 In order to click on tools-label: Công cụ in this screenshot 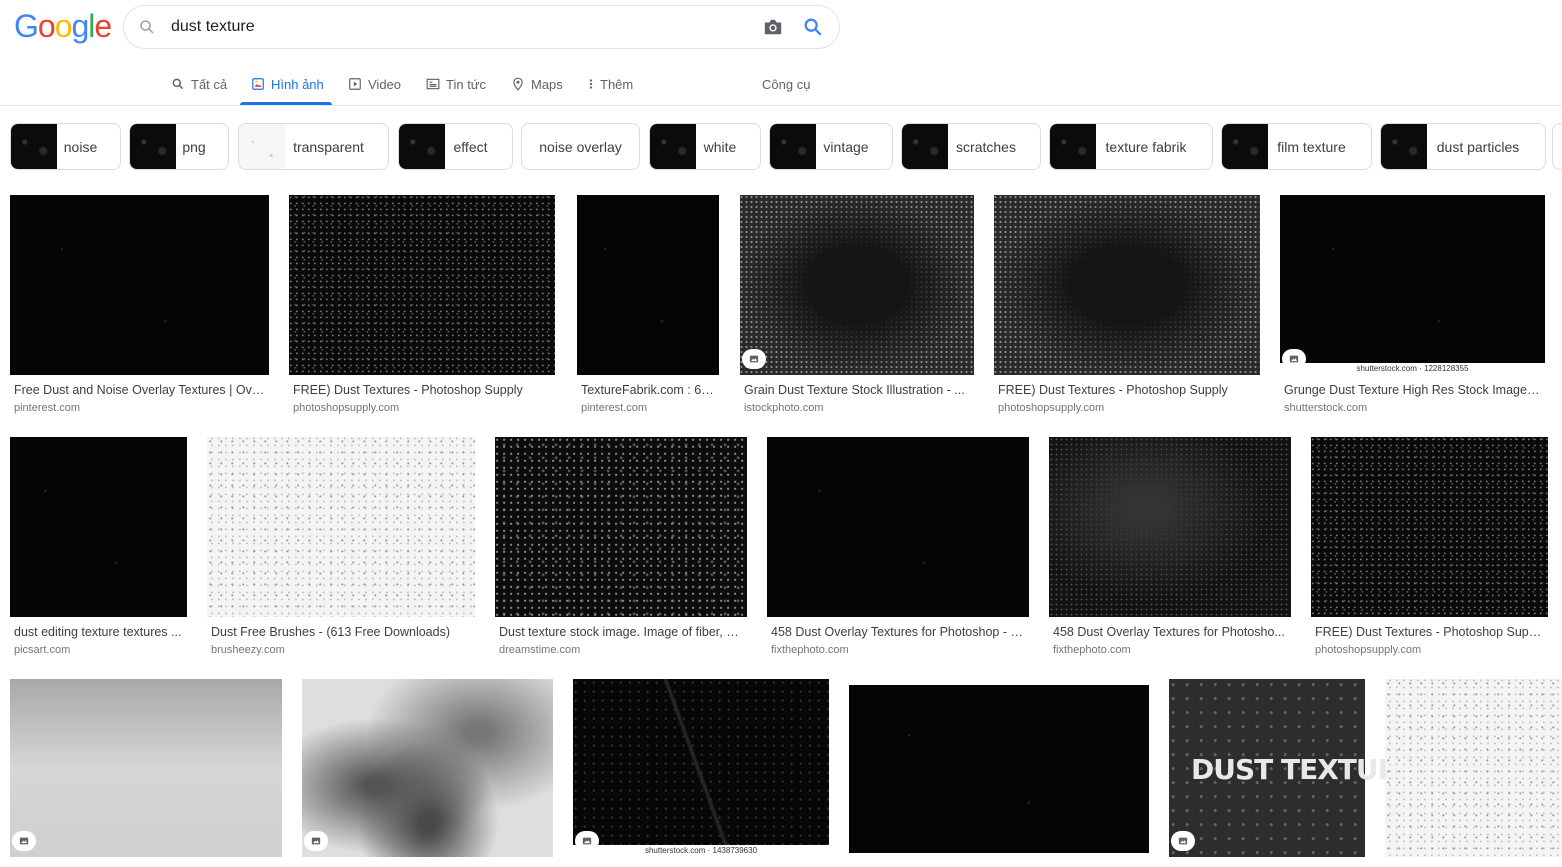, I will do `click(786, 84)`.